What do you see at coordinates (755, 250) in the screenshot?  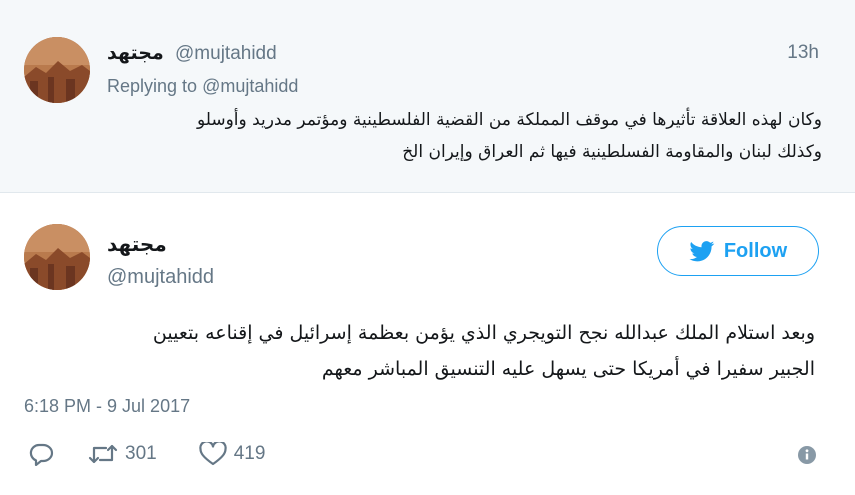 I see `follow-label: Follow` at bounding box center [755, 250].